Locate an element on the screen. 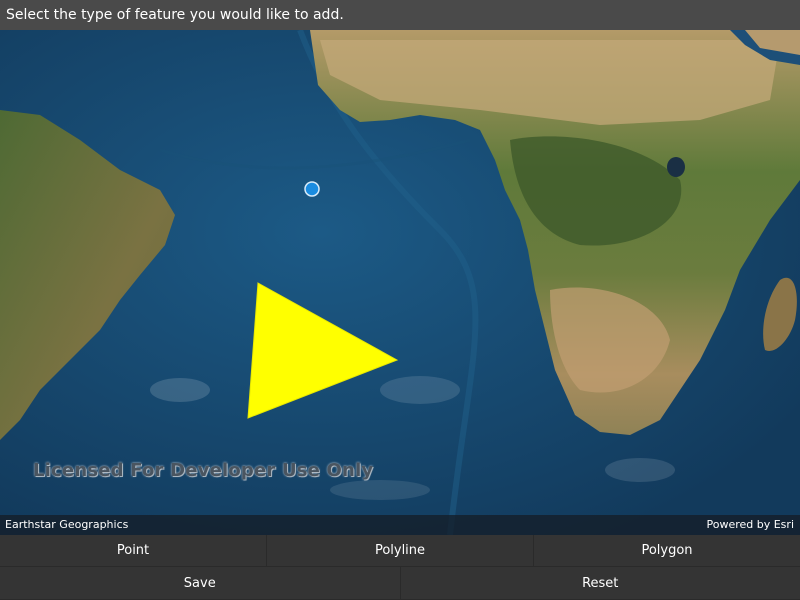 This screenshot has height=600, width=800. action-toolbar: Save Reset is located at coordinates (400, 583).